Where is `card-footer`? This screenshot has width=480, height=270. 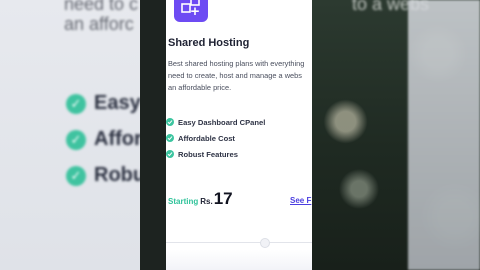 card-footer is located at coordinates (239, 260).